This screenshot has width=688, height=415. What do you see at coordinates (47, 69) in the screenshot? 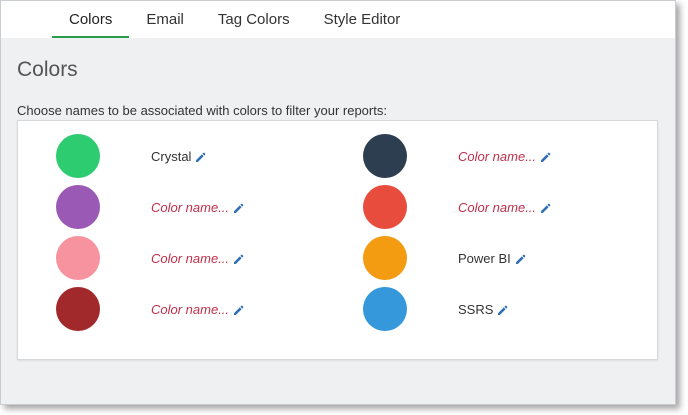
I see `page-title: Colors` at bounding box center [47, 69].